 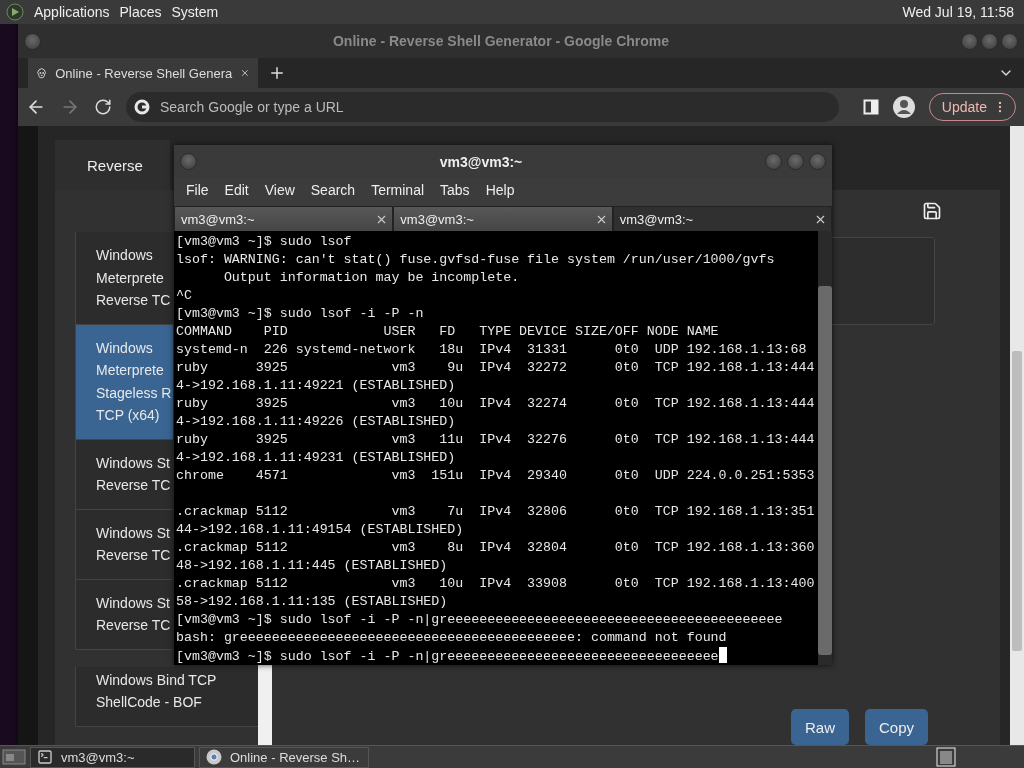 I want to click on menu-item: Help, so click(x=500, y=190).